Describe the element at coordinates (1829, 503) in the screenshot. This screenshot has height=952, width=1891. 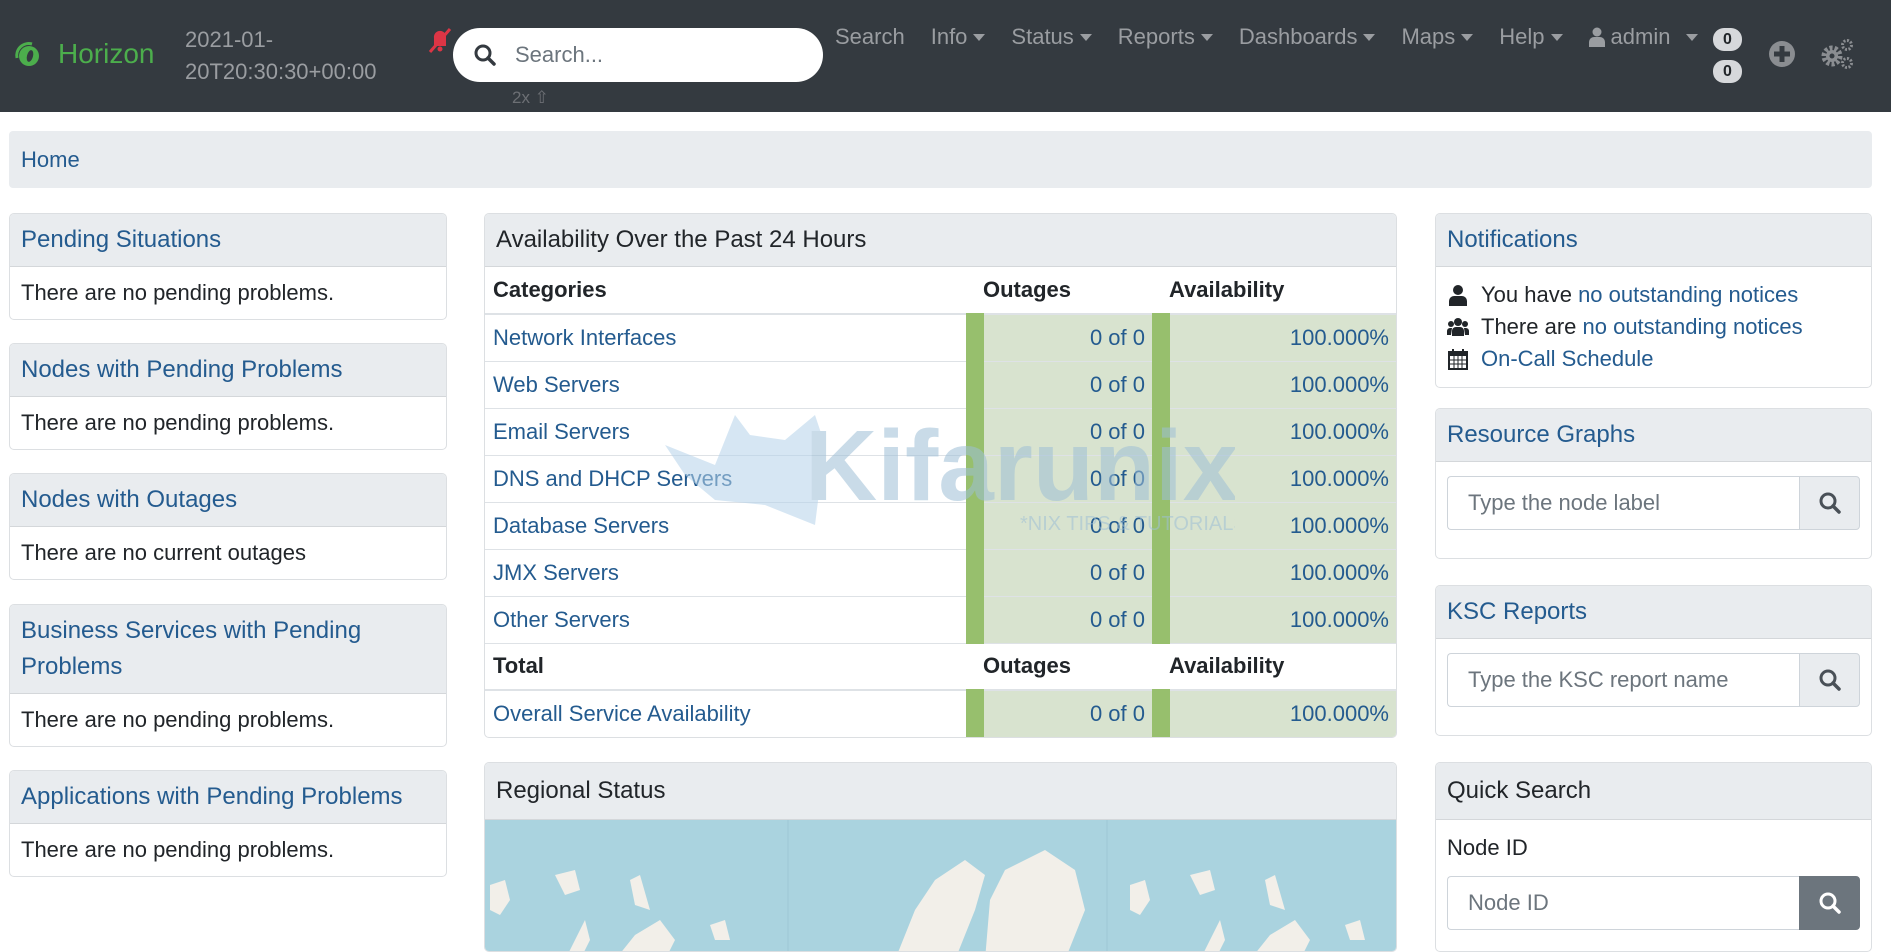
I see `resource-graphs-search-button` at that location.